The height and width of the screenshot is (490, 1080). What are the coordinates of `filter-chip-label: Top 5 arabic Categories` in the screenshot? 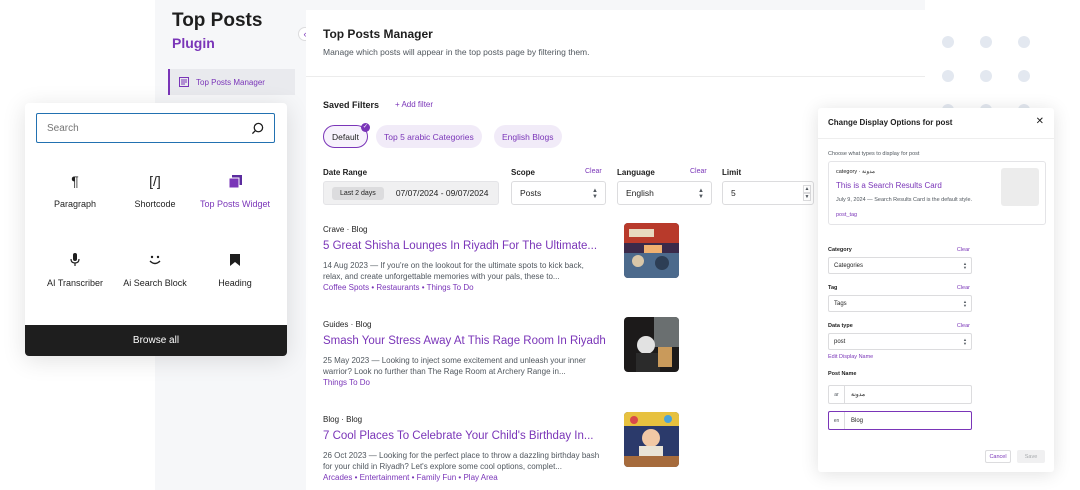 It's located at (429, 136).